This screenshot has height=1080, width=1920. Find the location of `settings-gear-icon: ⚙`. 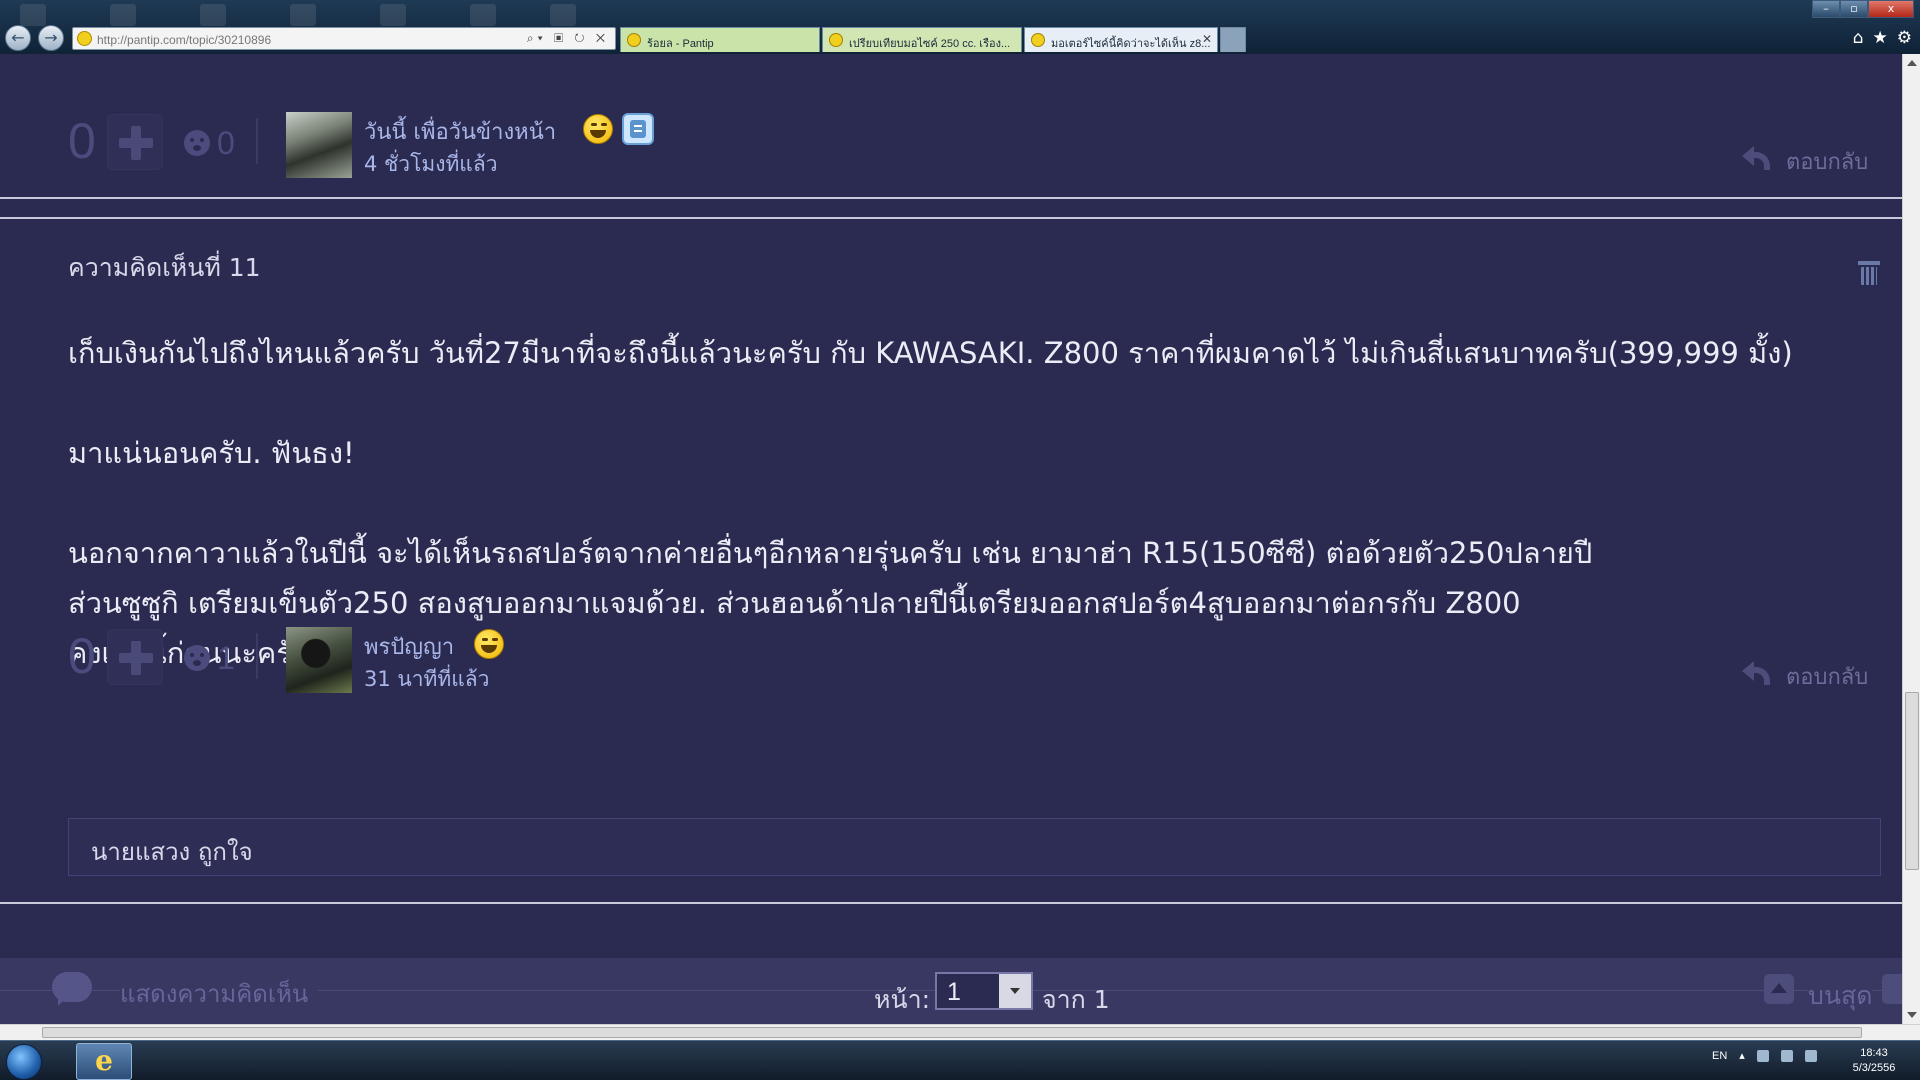

settings-gear-icon: ⚙ is located at coordinates (1904, 38).